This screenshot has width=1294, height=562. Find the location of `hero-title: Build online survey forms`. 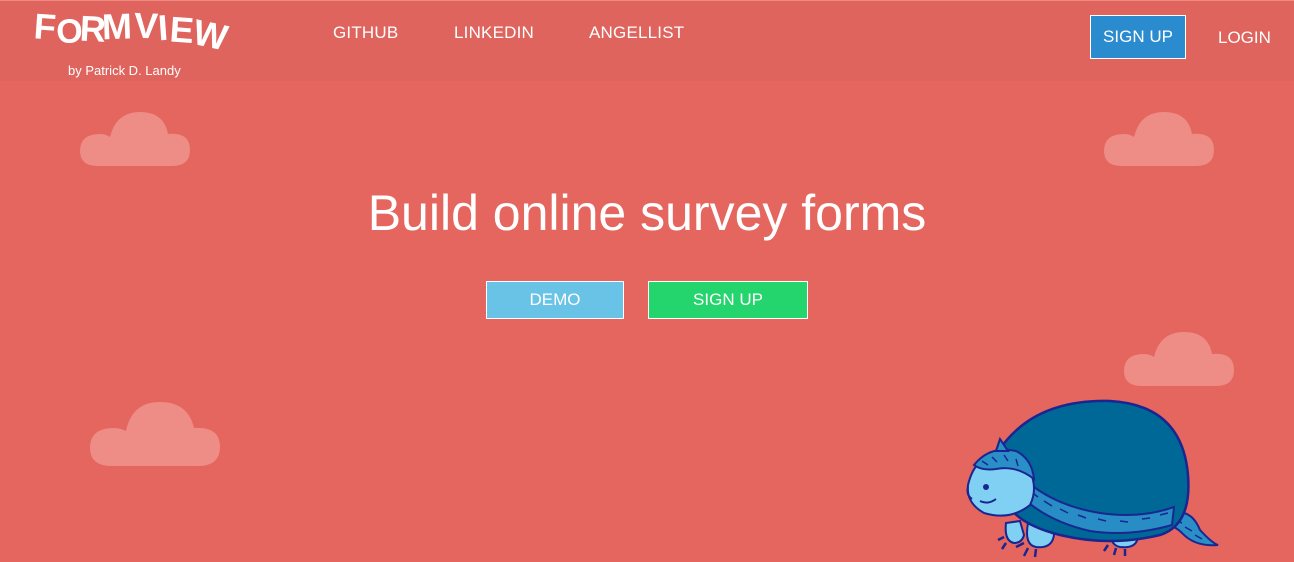

hero-title: Build online survey forms is located at coordinates (647, 213).